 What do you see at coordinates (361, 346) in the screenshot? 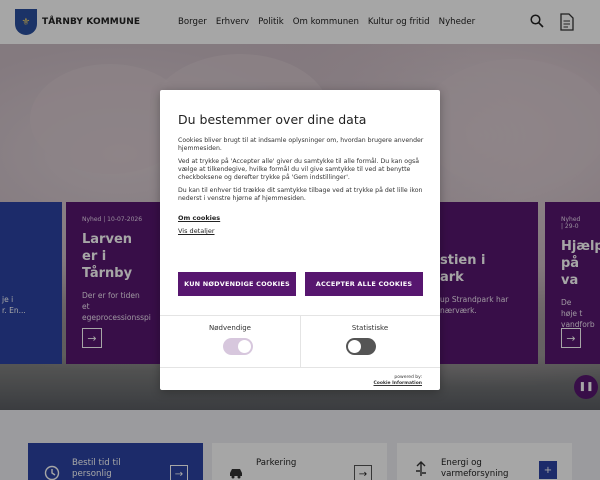
I see `statistics-toggle` at bounding box center [361, 346].